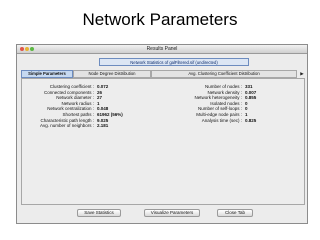 The width and height of the screenshot is (320, 240). Describe the element at coordinates (172, 213) in the screenshot. I see `visualize-parameters-button: Visualize Parameters` at that location.